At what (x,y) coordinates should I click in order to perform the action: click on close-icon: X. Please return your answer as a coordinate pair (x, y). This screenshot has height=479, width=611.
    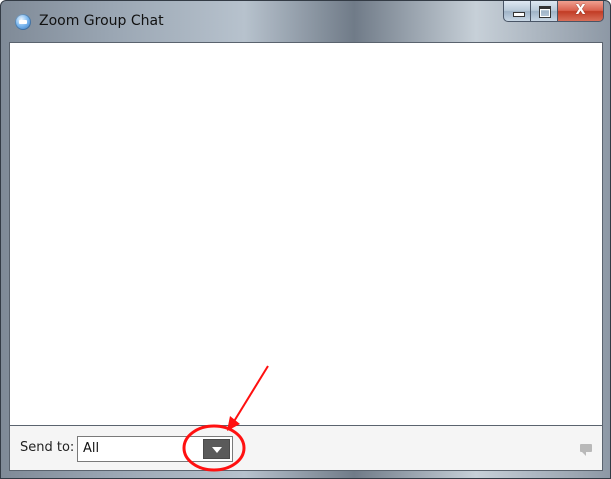
    Looking at the image, I should click on (580, 10).